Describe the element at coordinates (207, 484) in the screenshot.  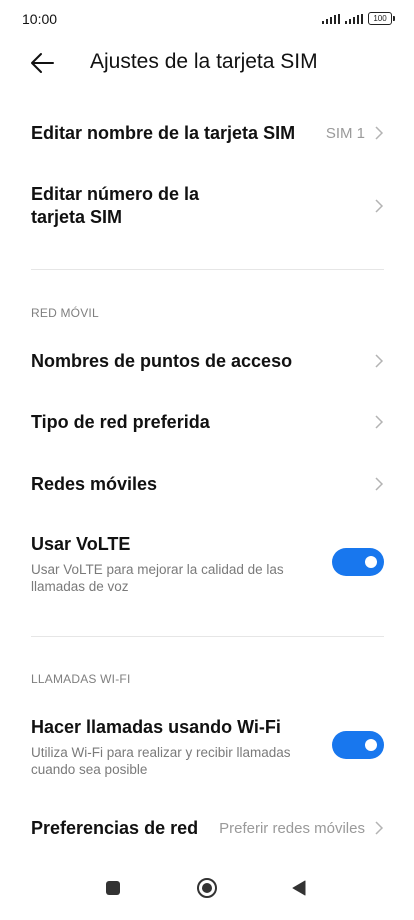
I see `mobile-networks-row: Redes móviles` at that location.